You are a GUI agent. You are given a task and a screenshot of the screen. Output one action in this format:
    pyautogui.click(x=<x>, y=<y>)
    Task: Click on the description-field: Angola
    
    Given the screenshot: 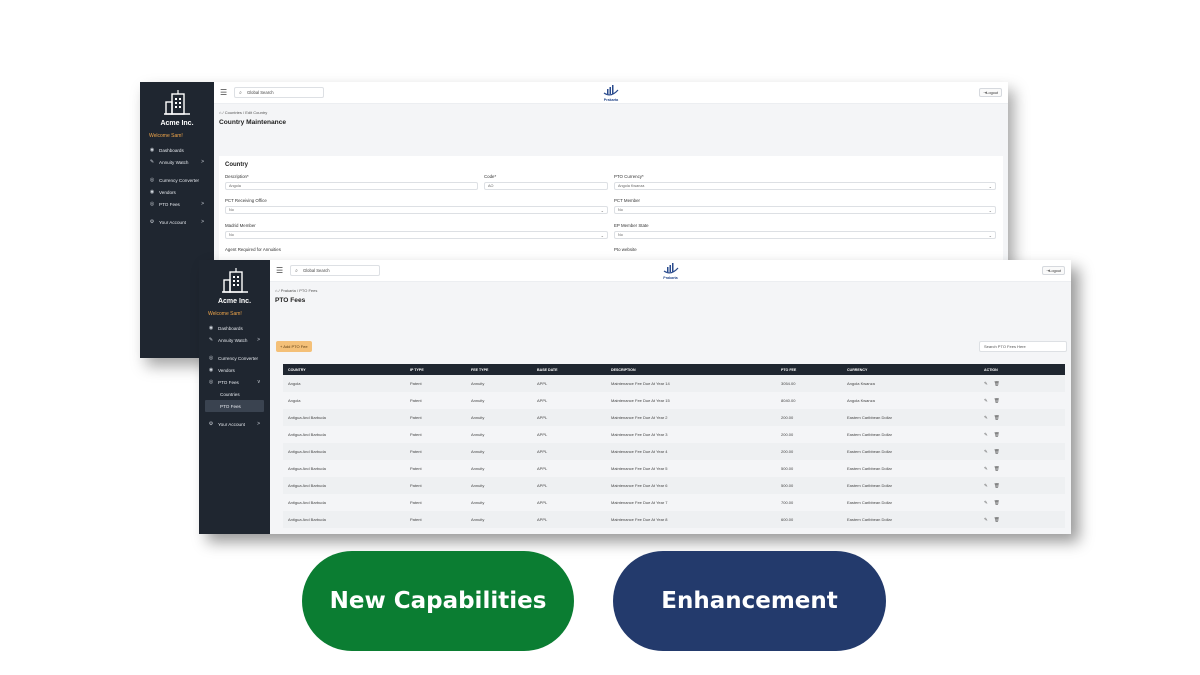 What is the action you would take?
    pyautogui.click(x=351, y=186)
    